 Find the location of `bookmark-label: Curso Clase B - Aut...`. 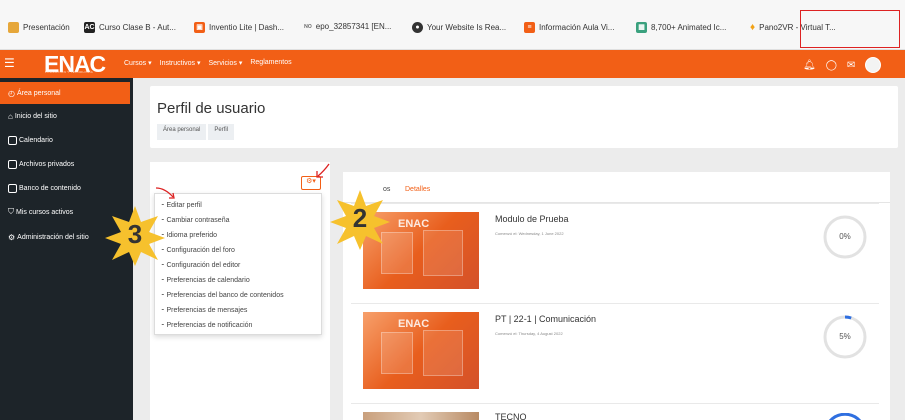

bookmark-label: Curso Clase B - Aut... is located at coordinates (137, 27).